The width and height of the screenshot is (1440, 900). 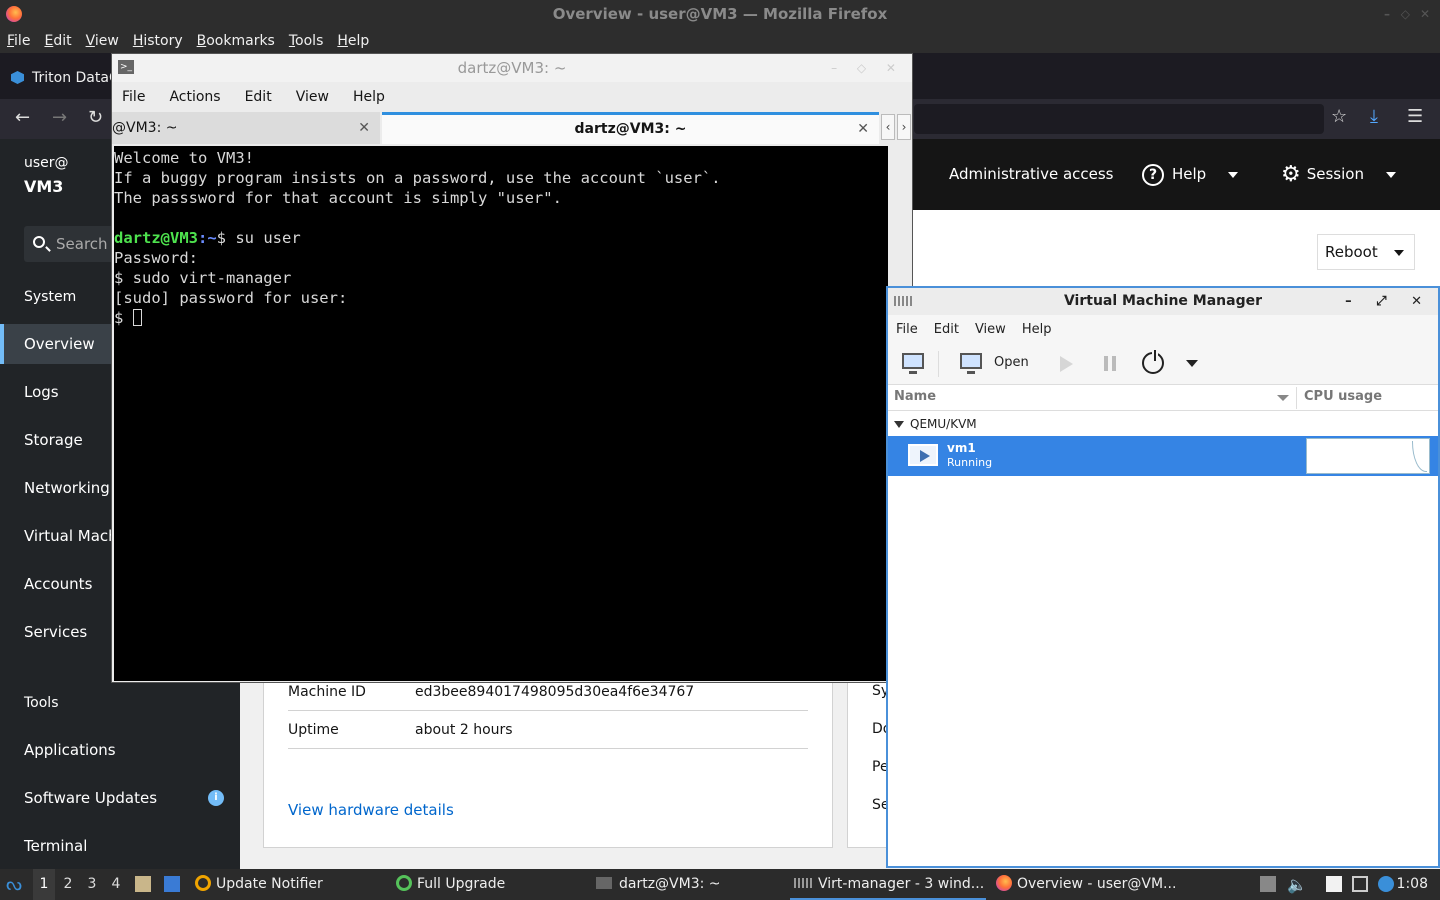 What do you see at coordinates (1037, 329) in the screenshot?
I see `vmm-menu-help: Help` at bounding box center [1037, 329].